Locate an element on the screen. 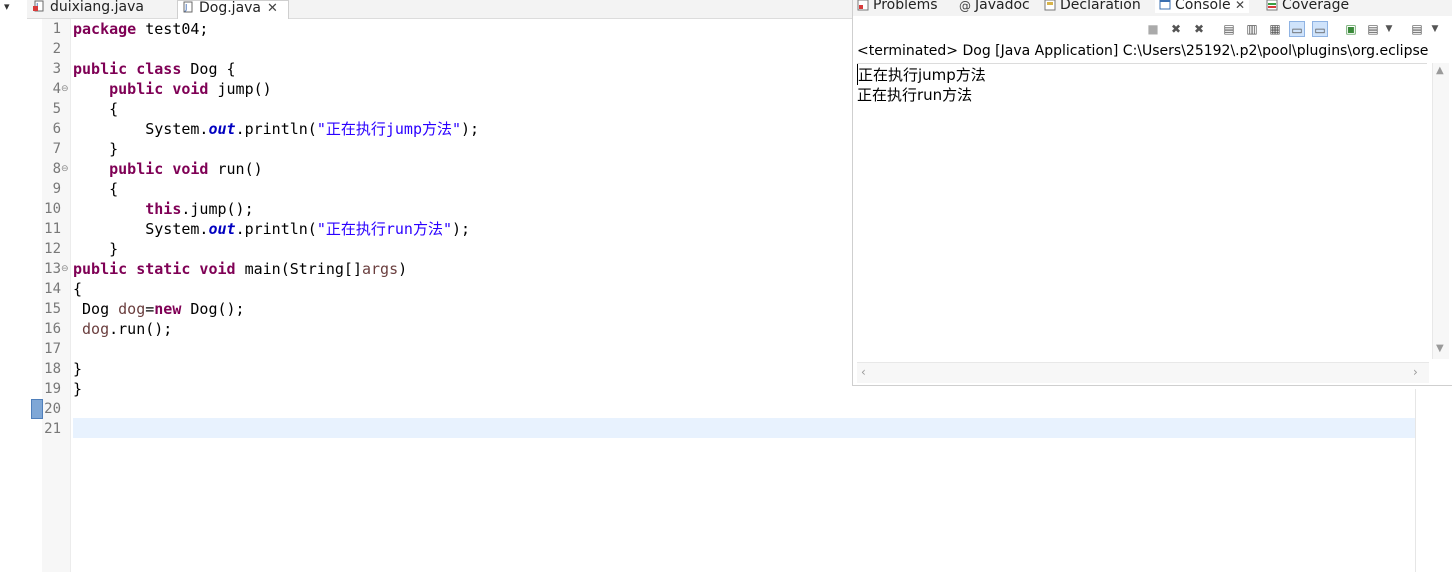  tab-dog-java: J Dog.java ✕ is located at coordinates (233, 9).